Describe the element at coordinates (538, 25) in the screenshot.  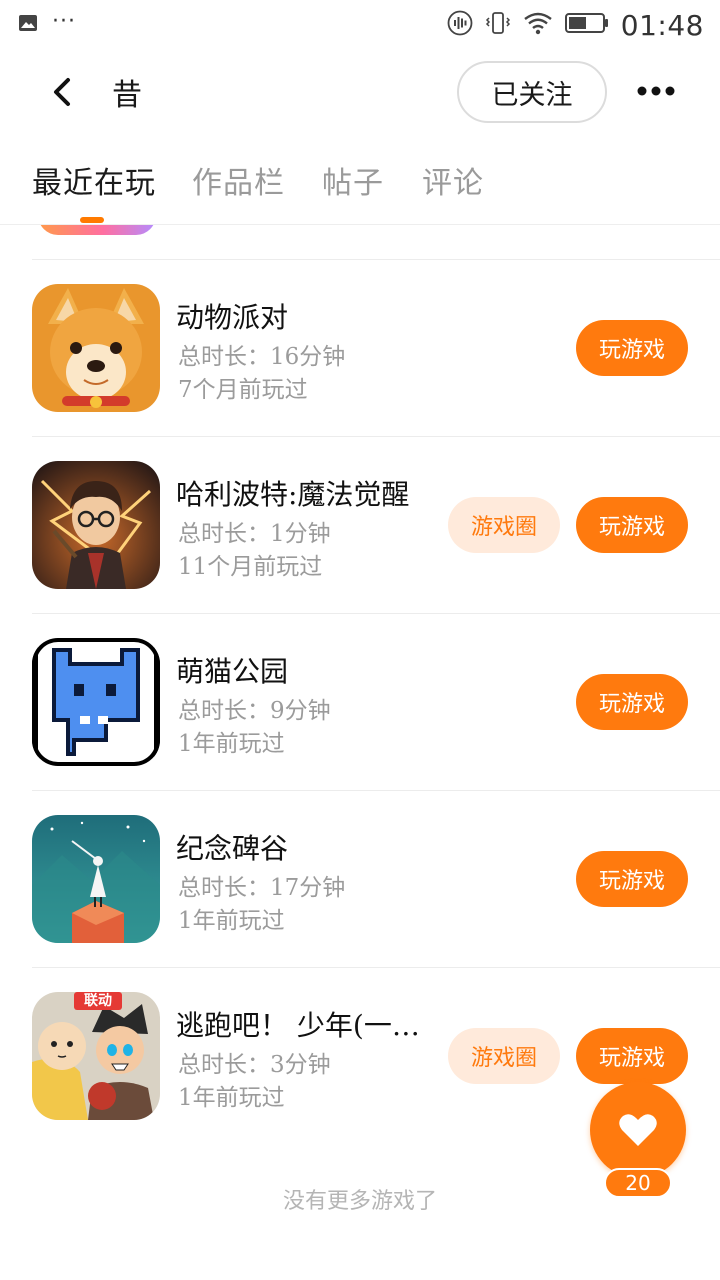
I see `wifi-icon` at that location.